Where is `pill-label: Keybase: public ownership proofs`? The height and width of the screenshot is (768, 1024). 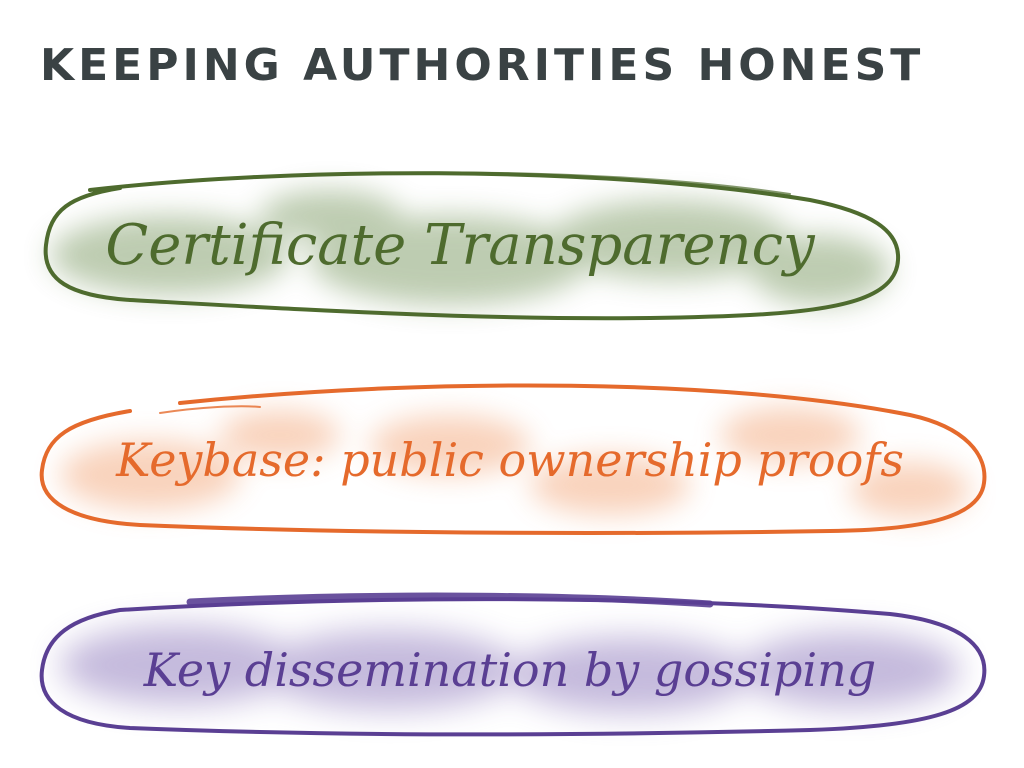
pill-label: Keybase: public ownership proofs is located at coordinates (510, 460).